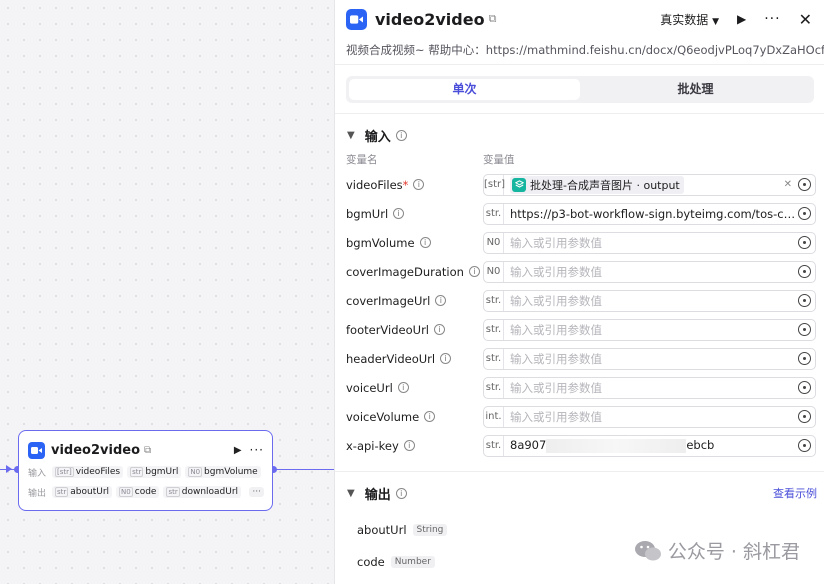 This screenshot has height=584, width=824. I want to click on col-variable-name: 变量名, so click(362, 159).